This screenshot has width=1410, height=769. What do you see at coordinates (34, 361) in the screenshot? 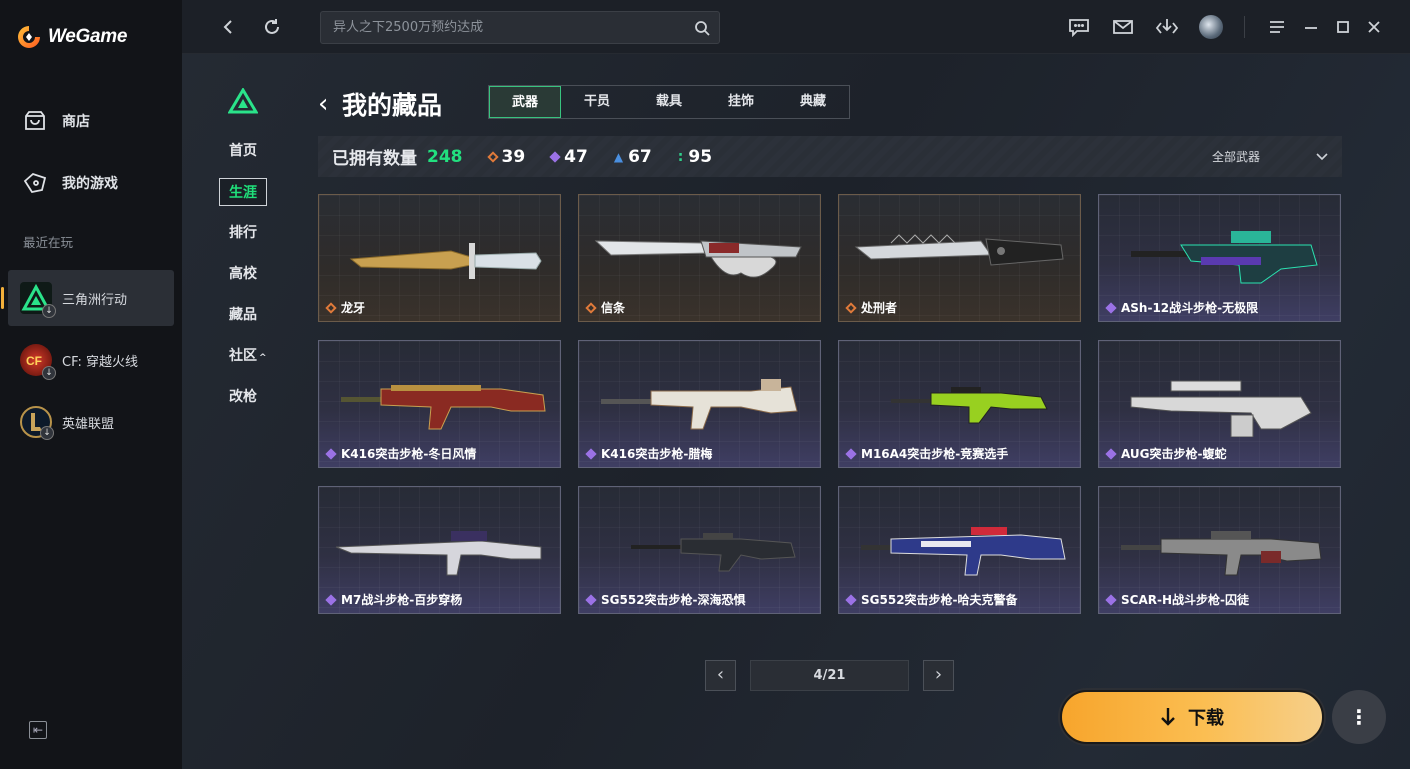
I see `svg-text: CF` at bounding box center [34, 361].